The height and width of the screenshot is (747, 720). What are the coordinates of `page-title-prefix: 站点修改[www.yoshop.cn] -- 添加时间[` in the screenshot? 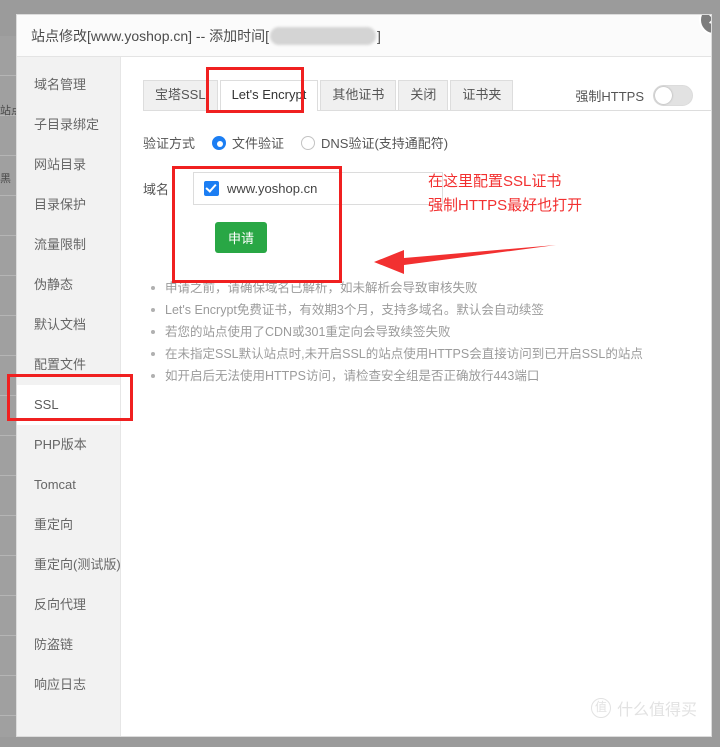 It's located at (150, 35).